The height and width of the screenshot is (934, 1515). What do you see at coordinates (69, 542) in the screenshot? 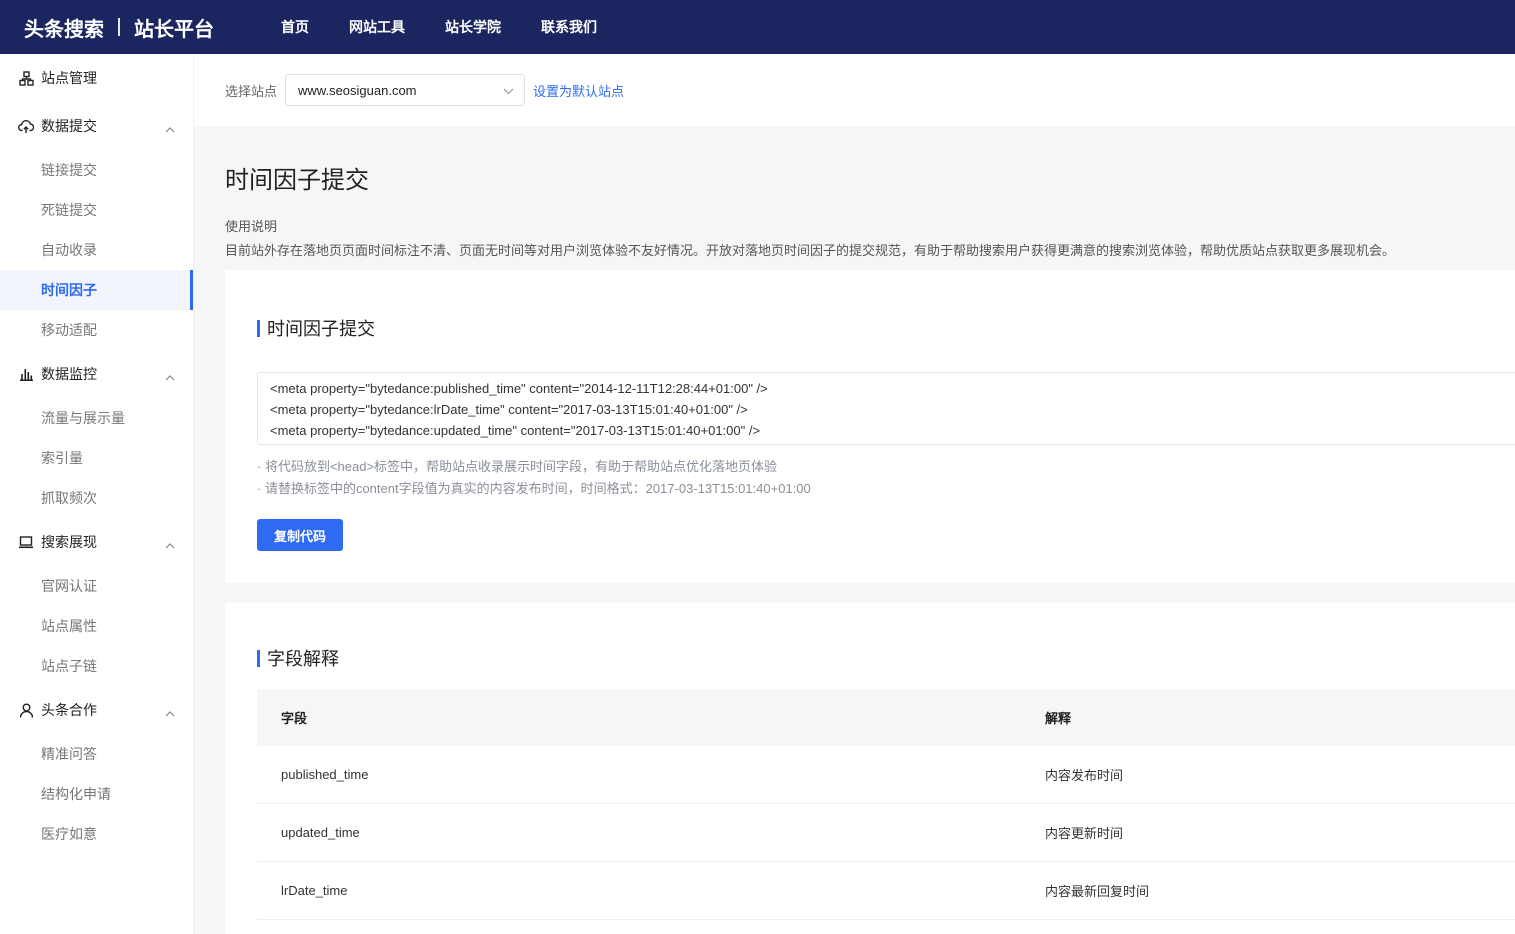
I see `sidebar-group-label: 搜索展现` at bounding box center [69, 542].